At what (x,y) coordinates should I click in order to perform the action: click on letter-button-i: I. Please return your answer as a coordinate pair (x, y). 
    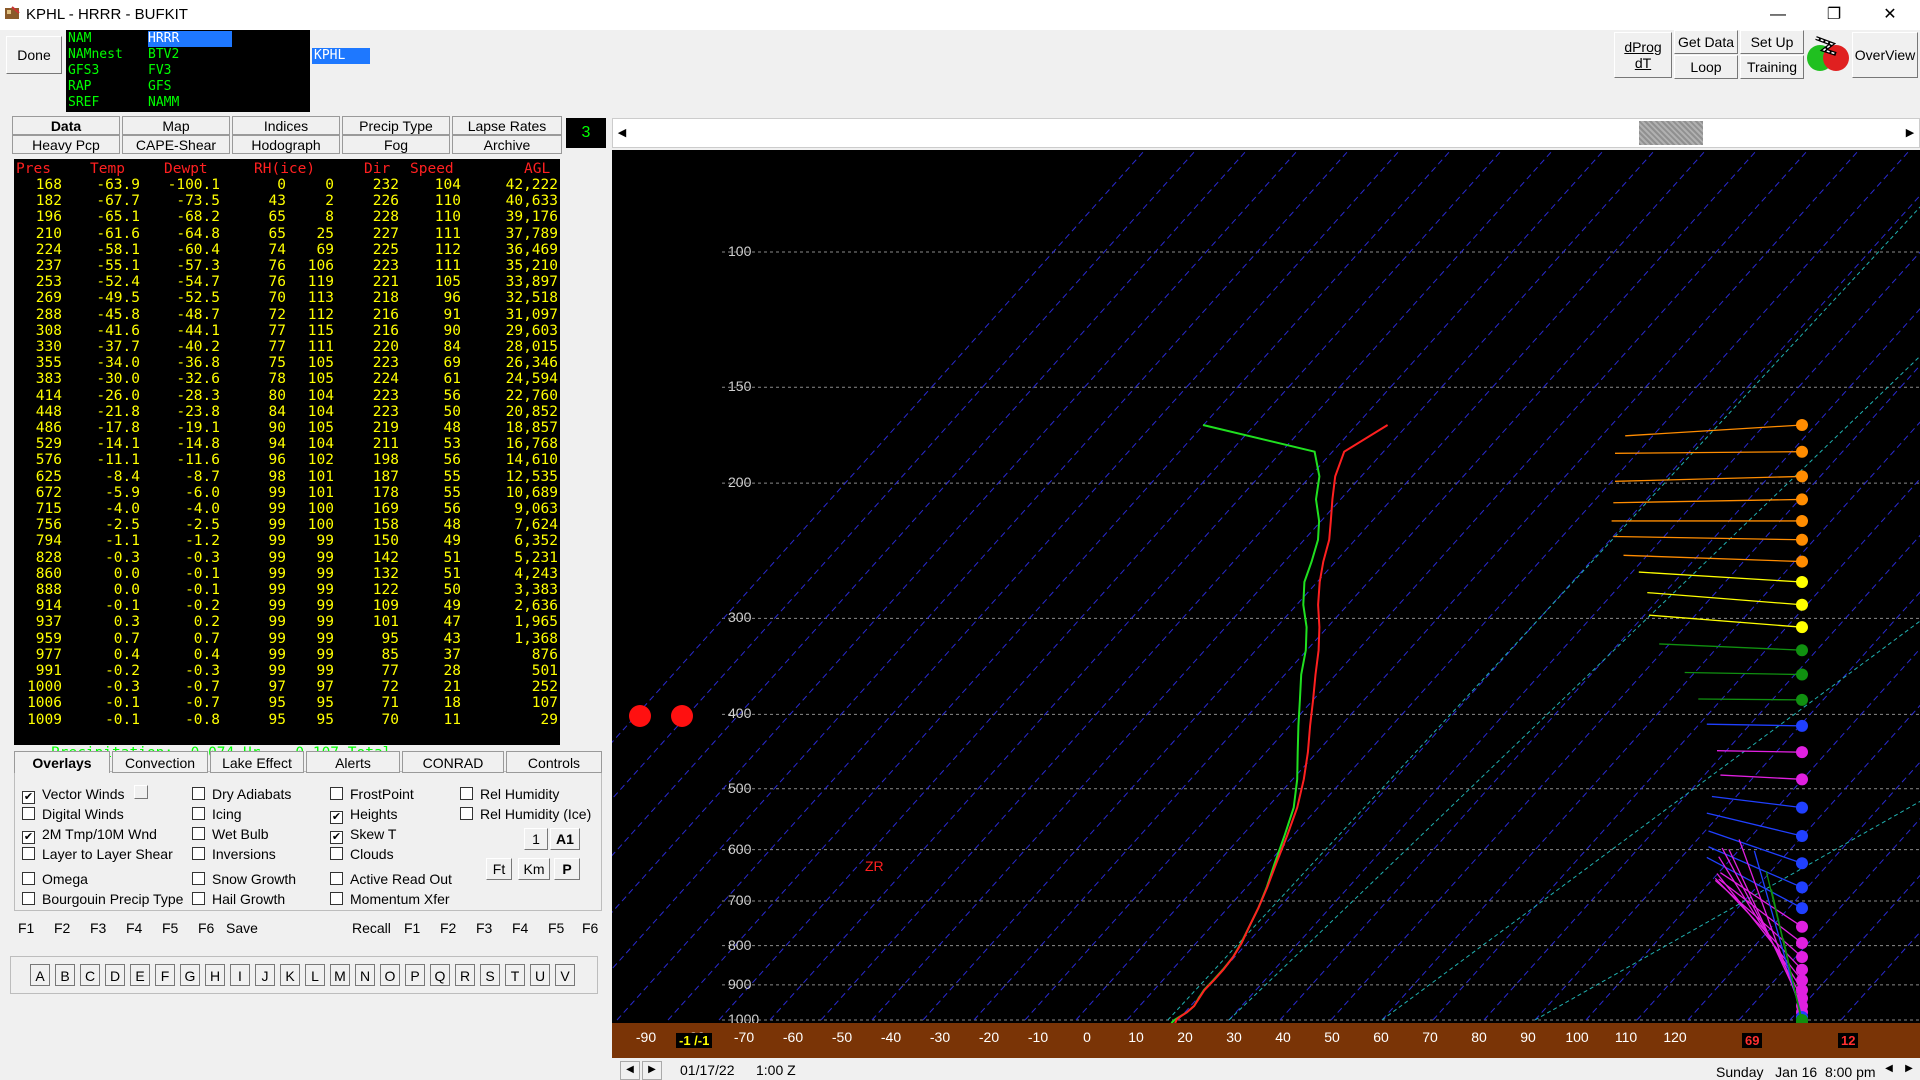
    Looking at the image, I should click on (240, 975).